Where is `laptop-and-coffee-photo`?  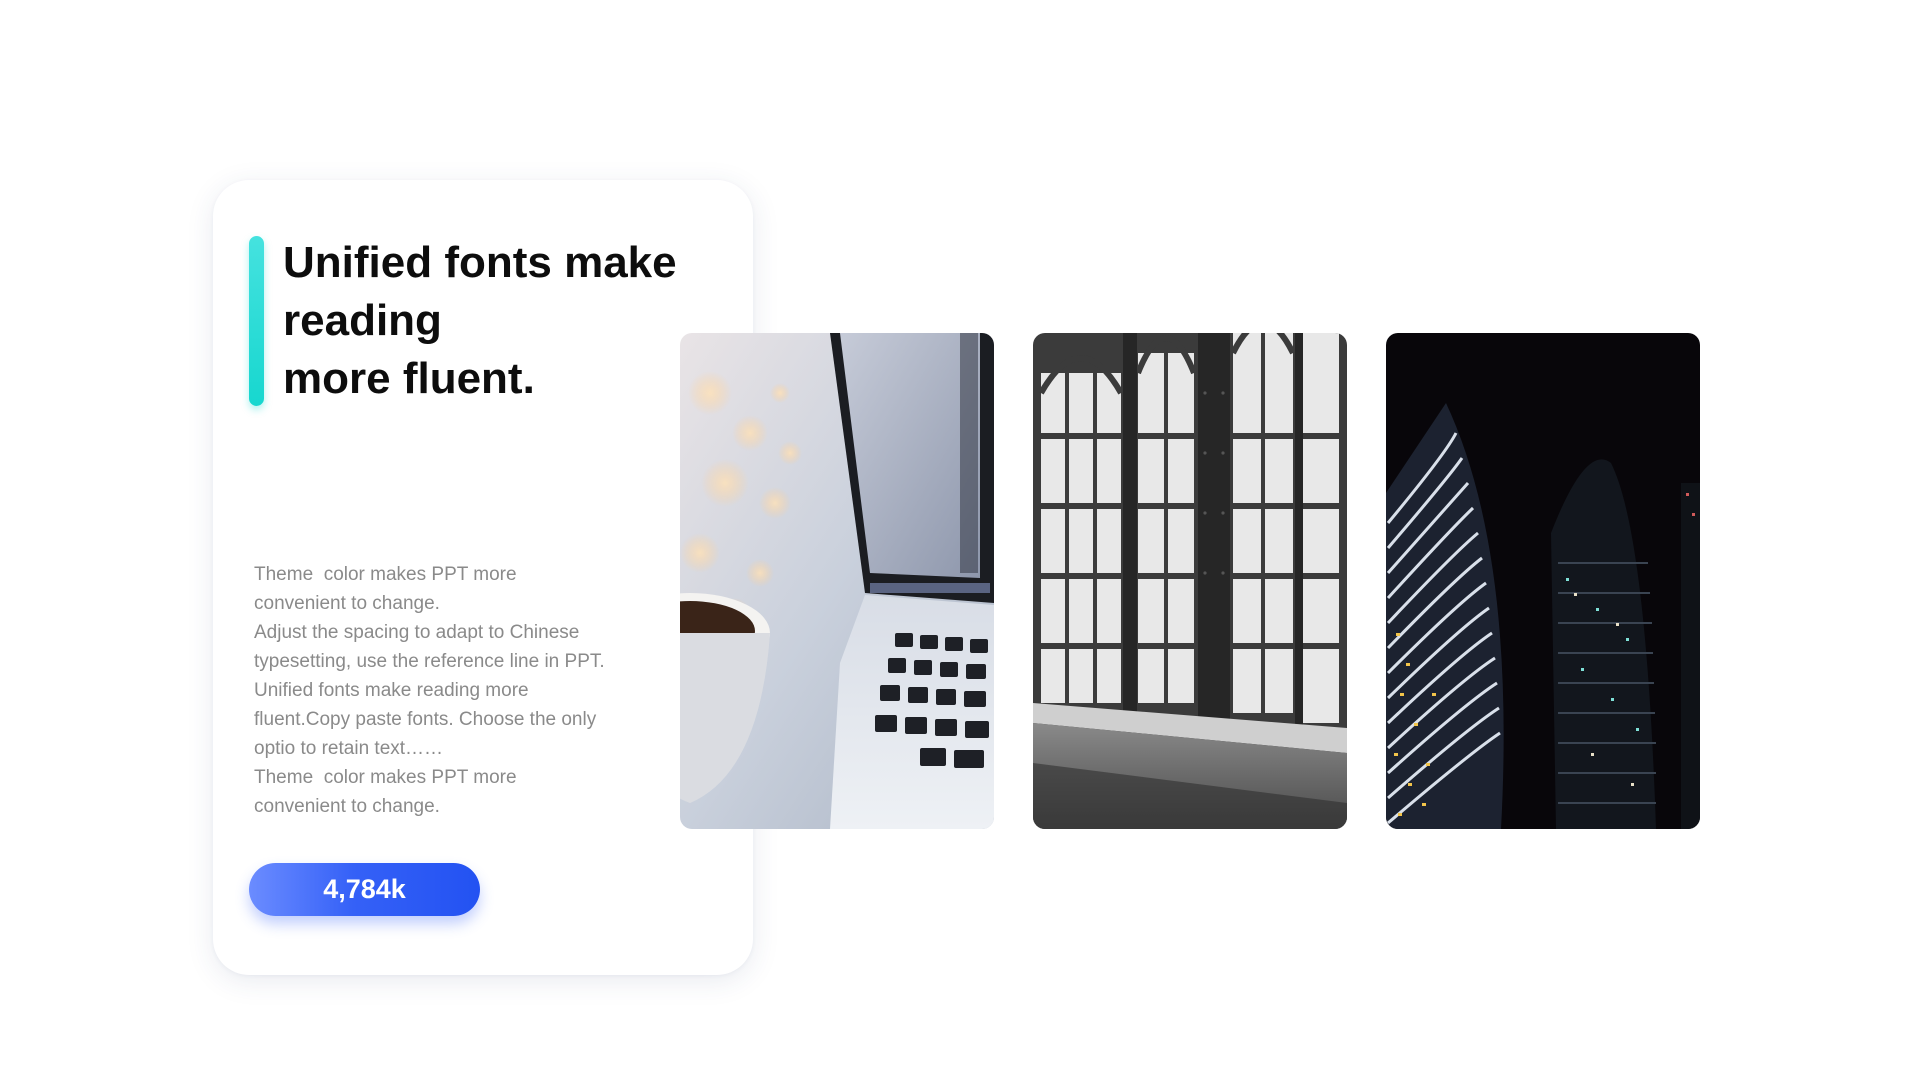
laptop-and-coffee-photo is located at coordinates (837, 581).